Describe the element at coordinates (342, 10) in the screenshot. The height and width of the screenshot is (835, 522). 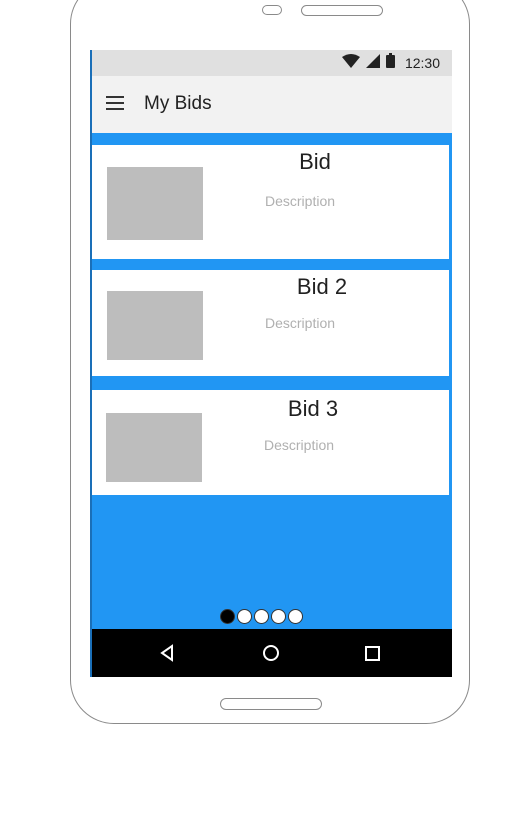
I see `earpiece-speaker` at that location.